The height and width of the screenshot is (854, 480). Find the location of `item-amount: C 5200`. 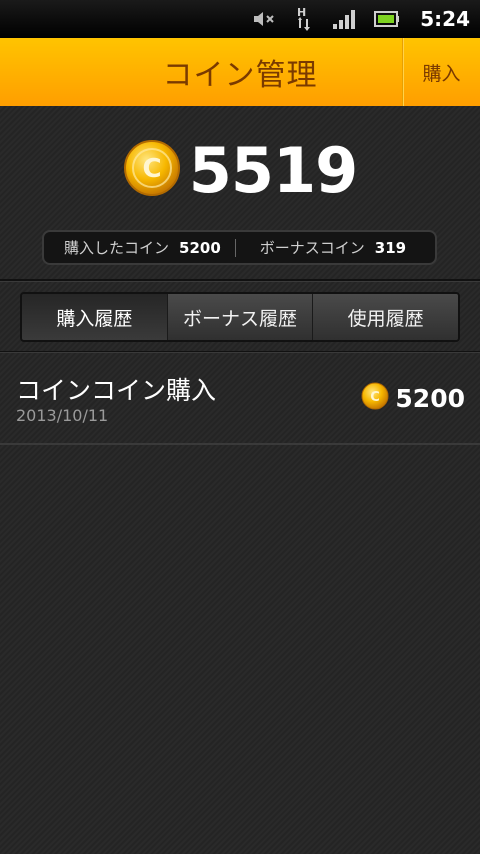

item-amount: C 5200 is located at coordinates (413, 398).